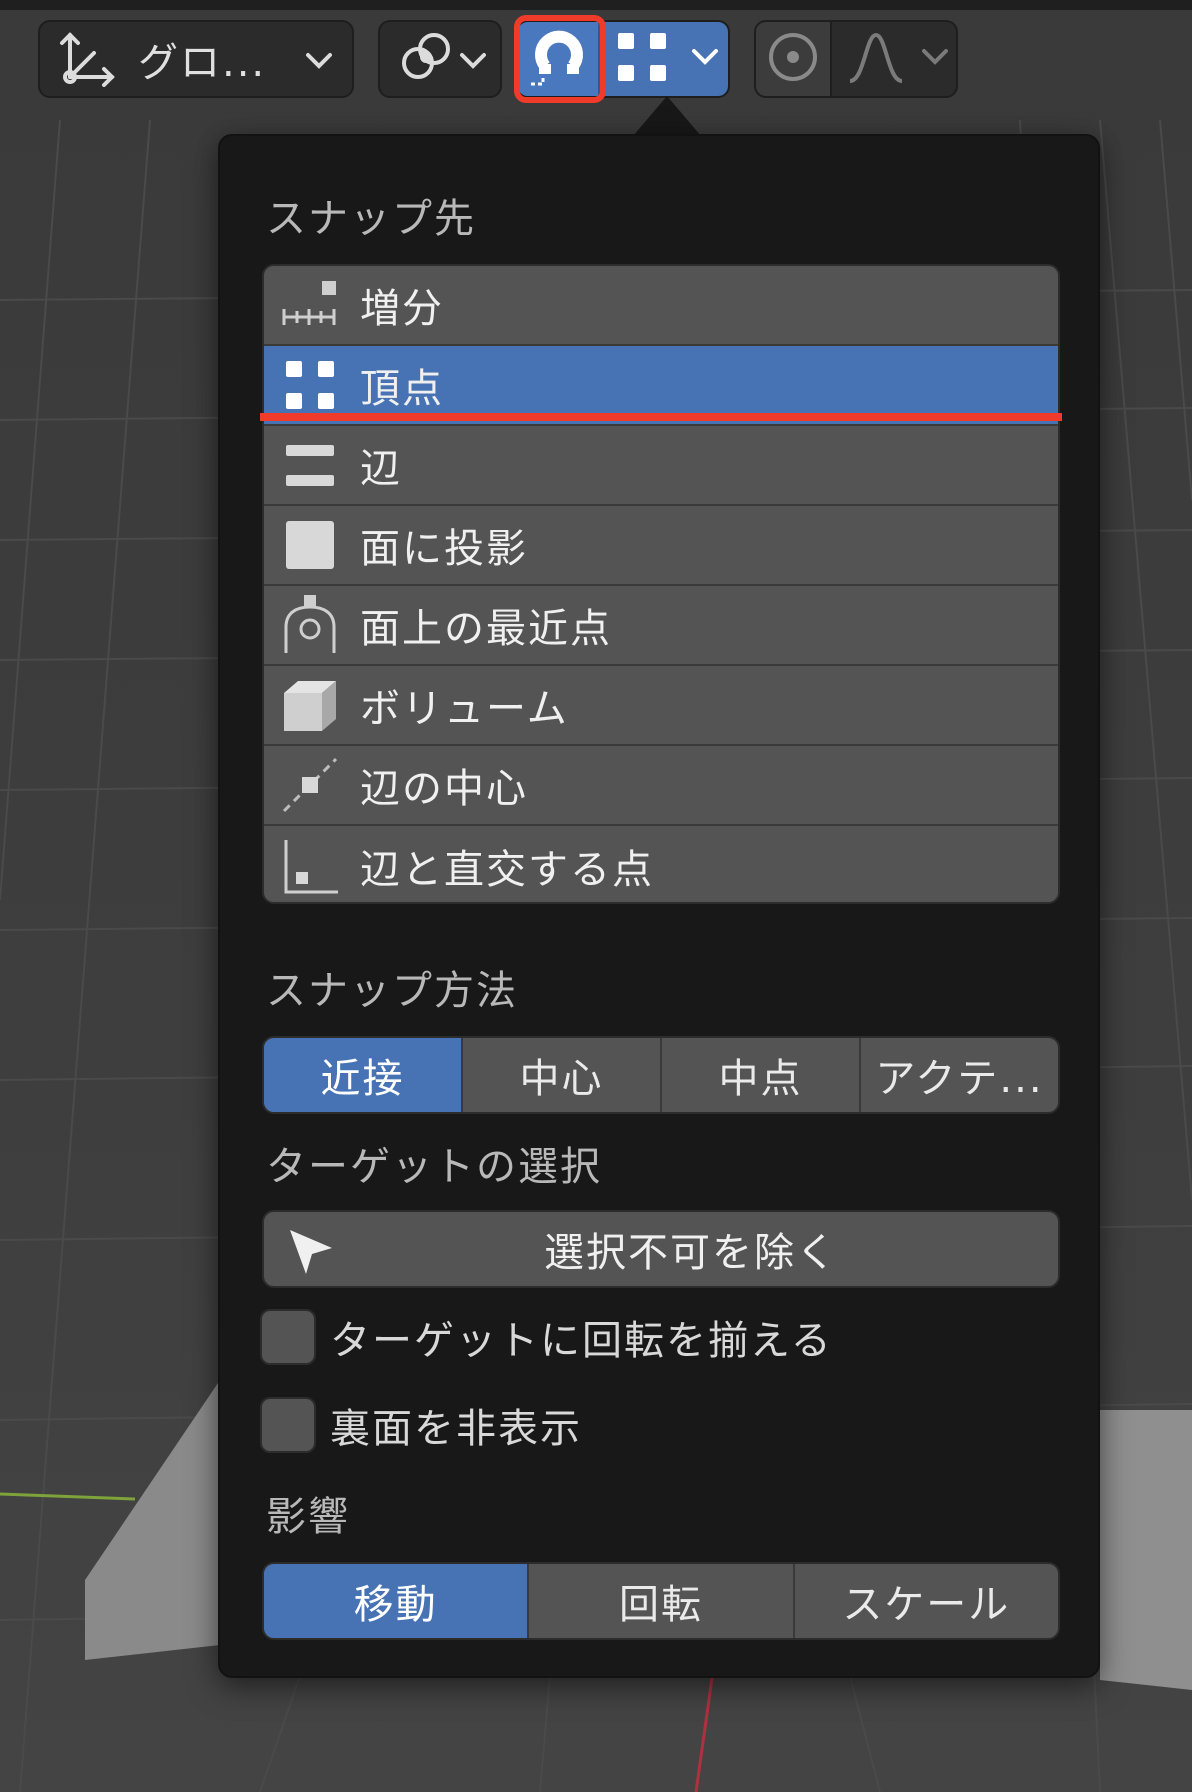 The height and width of the screenshot is (1792, 1192). I want to click on proportional-circle-icon, so click(793, 59).